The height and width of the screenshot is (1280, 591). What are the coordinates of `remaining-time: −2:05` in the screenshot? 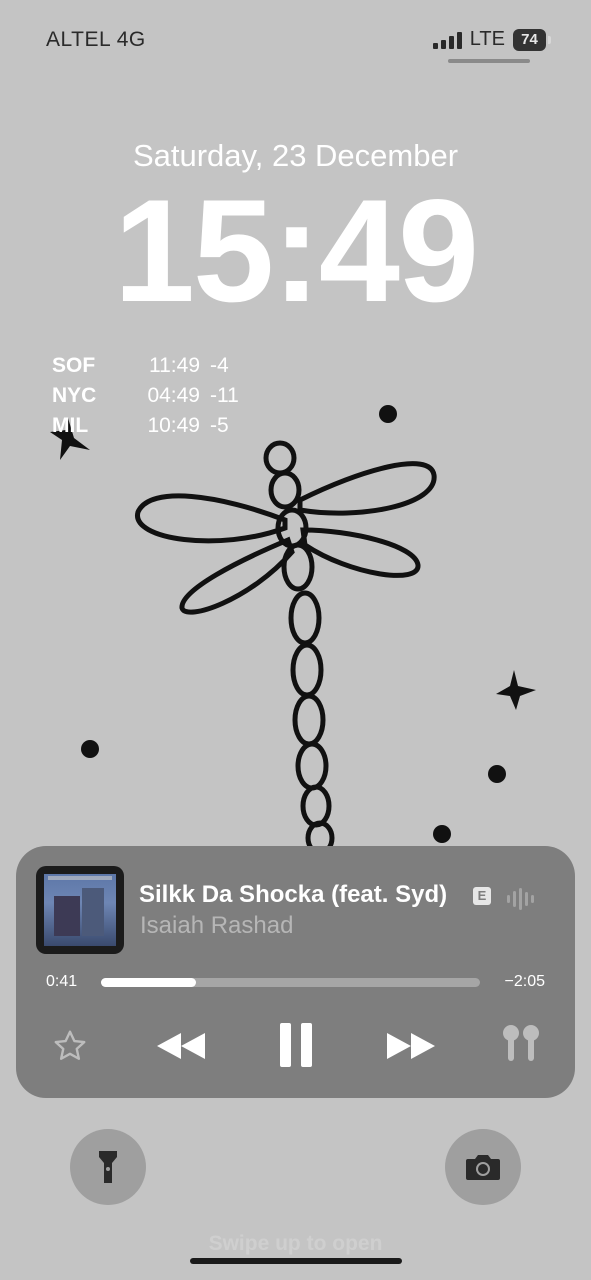 It's located at (524, 981).